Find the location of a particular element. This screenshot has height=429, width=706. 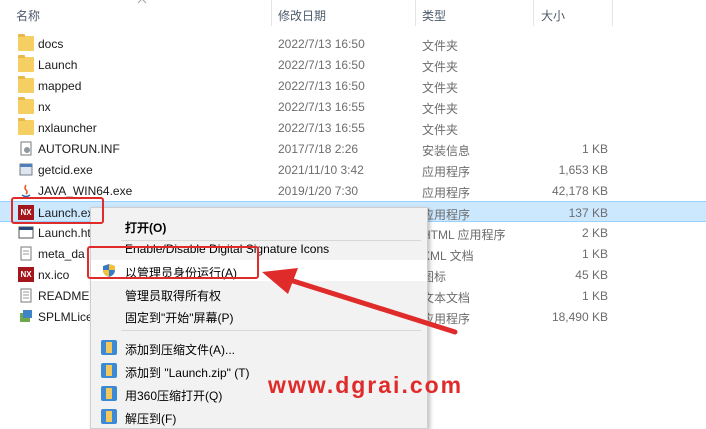

file-row: nx 2022/7/13 16:55 文件夹 is located at coordinates (353, 106).